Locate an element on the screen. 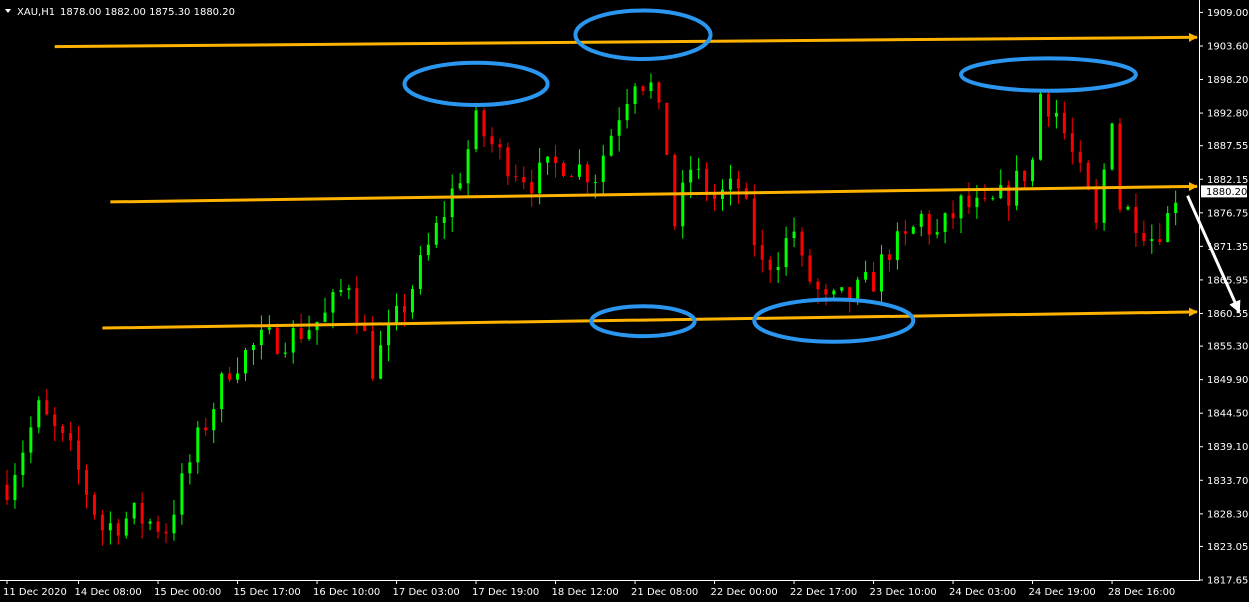 This screenshot has width=1249, height=602. time-tick-label: 22 Dec 00:00 is located at coordinates (744, 592).